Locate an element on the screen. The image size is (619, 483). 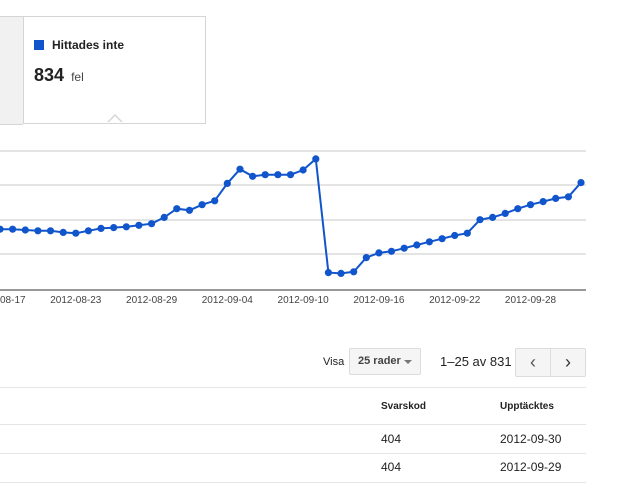
previous-page-button: ‹ is located at coordinates (533, 362).